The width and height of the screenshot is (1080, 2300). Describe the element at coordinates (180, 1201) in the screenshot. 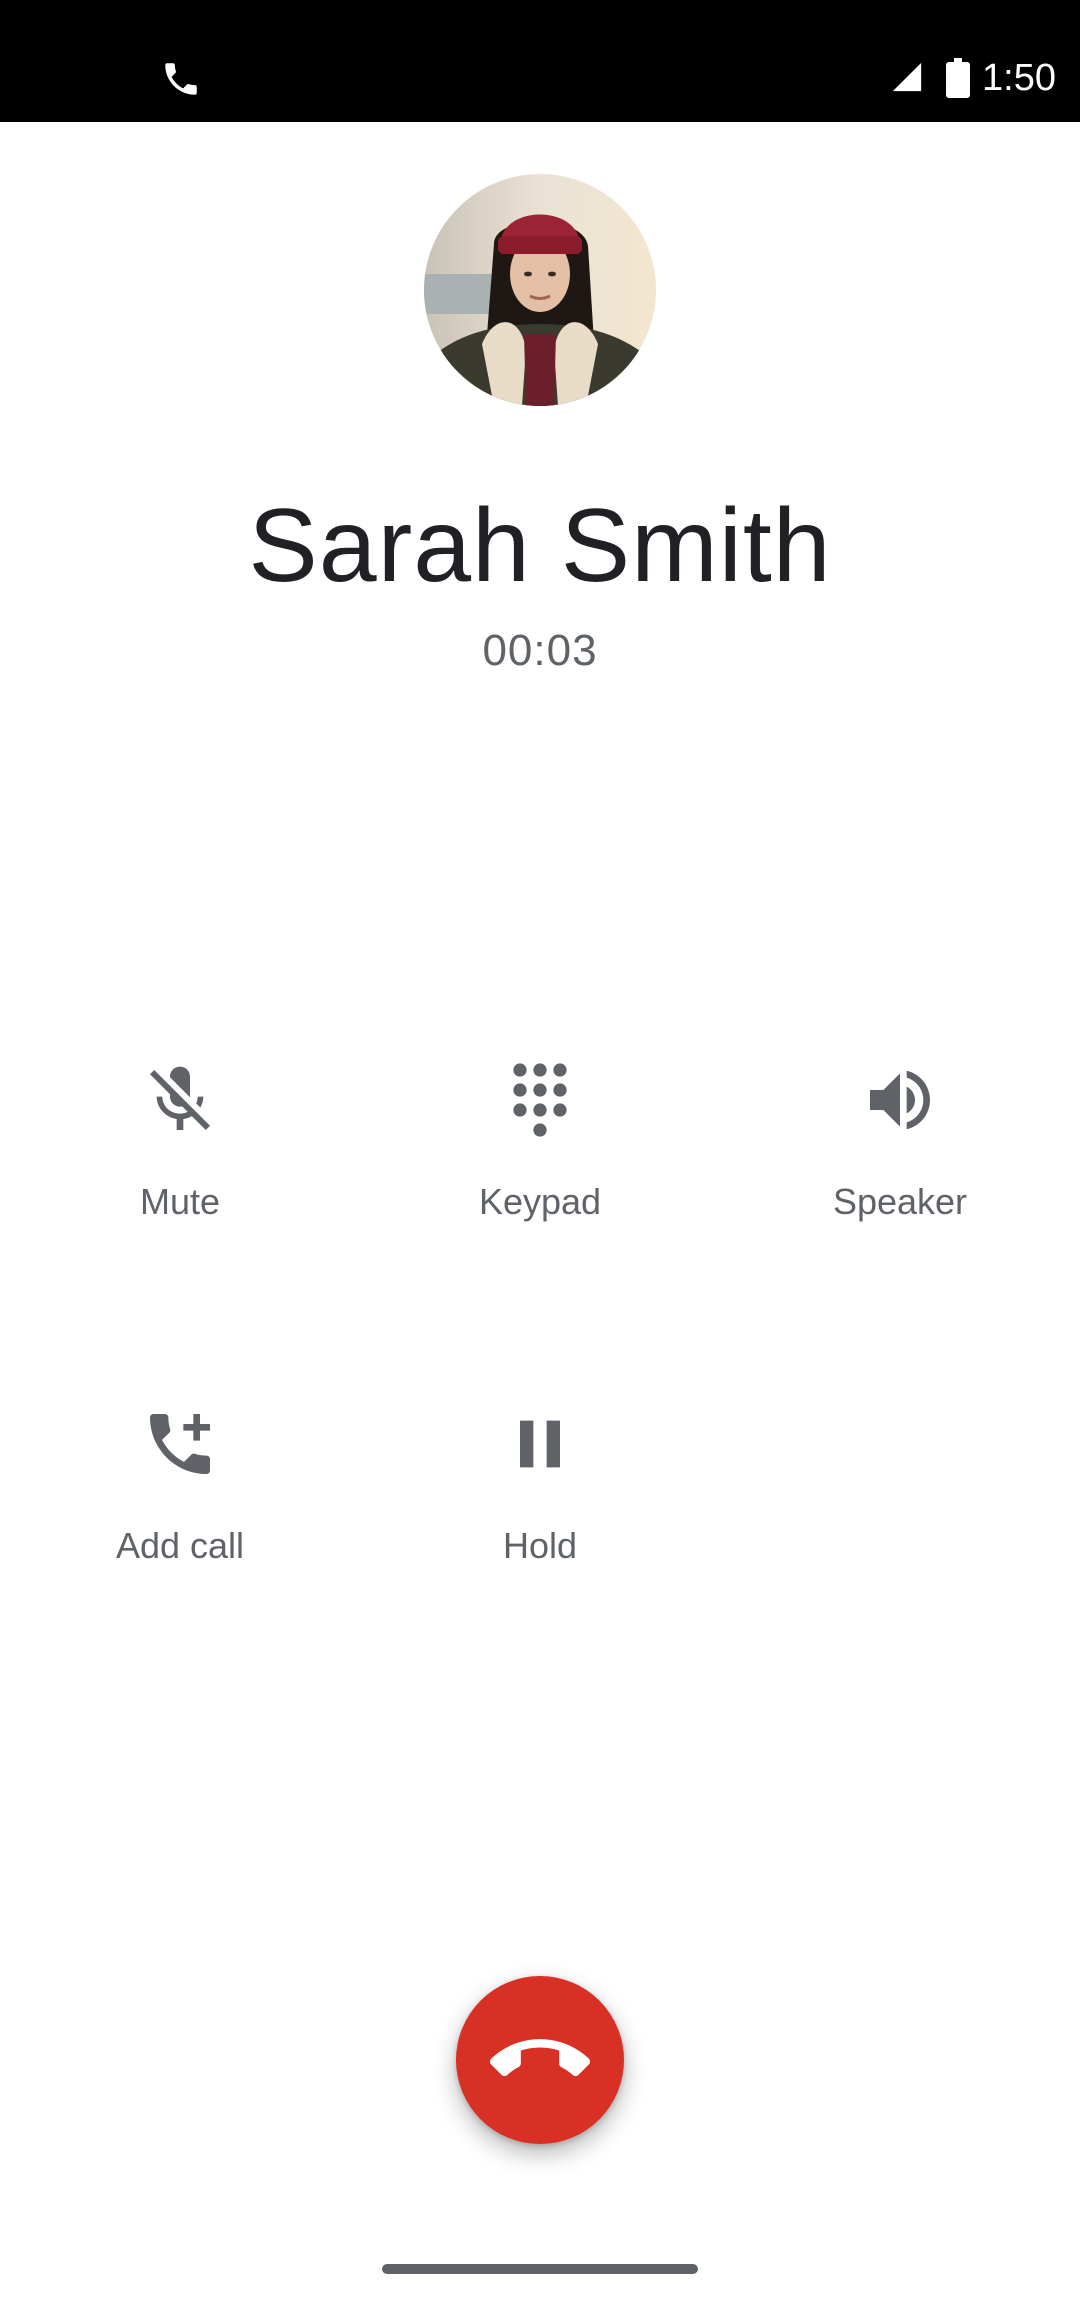

I see `mute-label: Mute` at that location.